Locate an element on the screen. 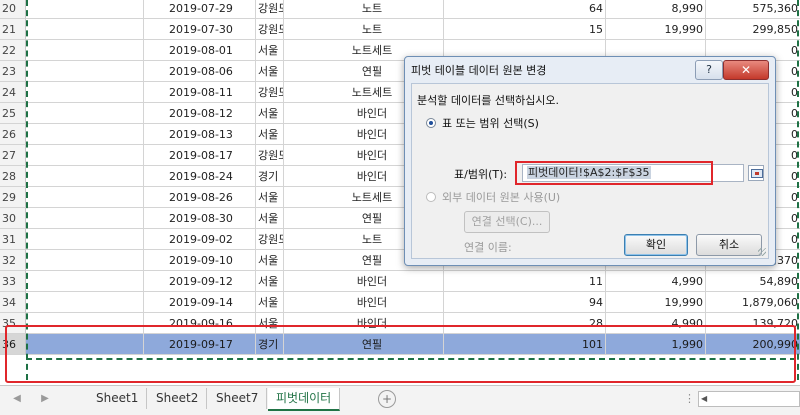 The width and height of the screenshot is (800, 415). cell-region: 경기 is located at coordinates (270, 176).